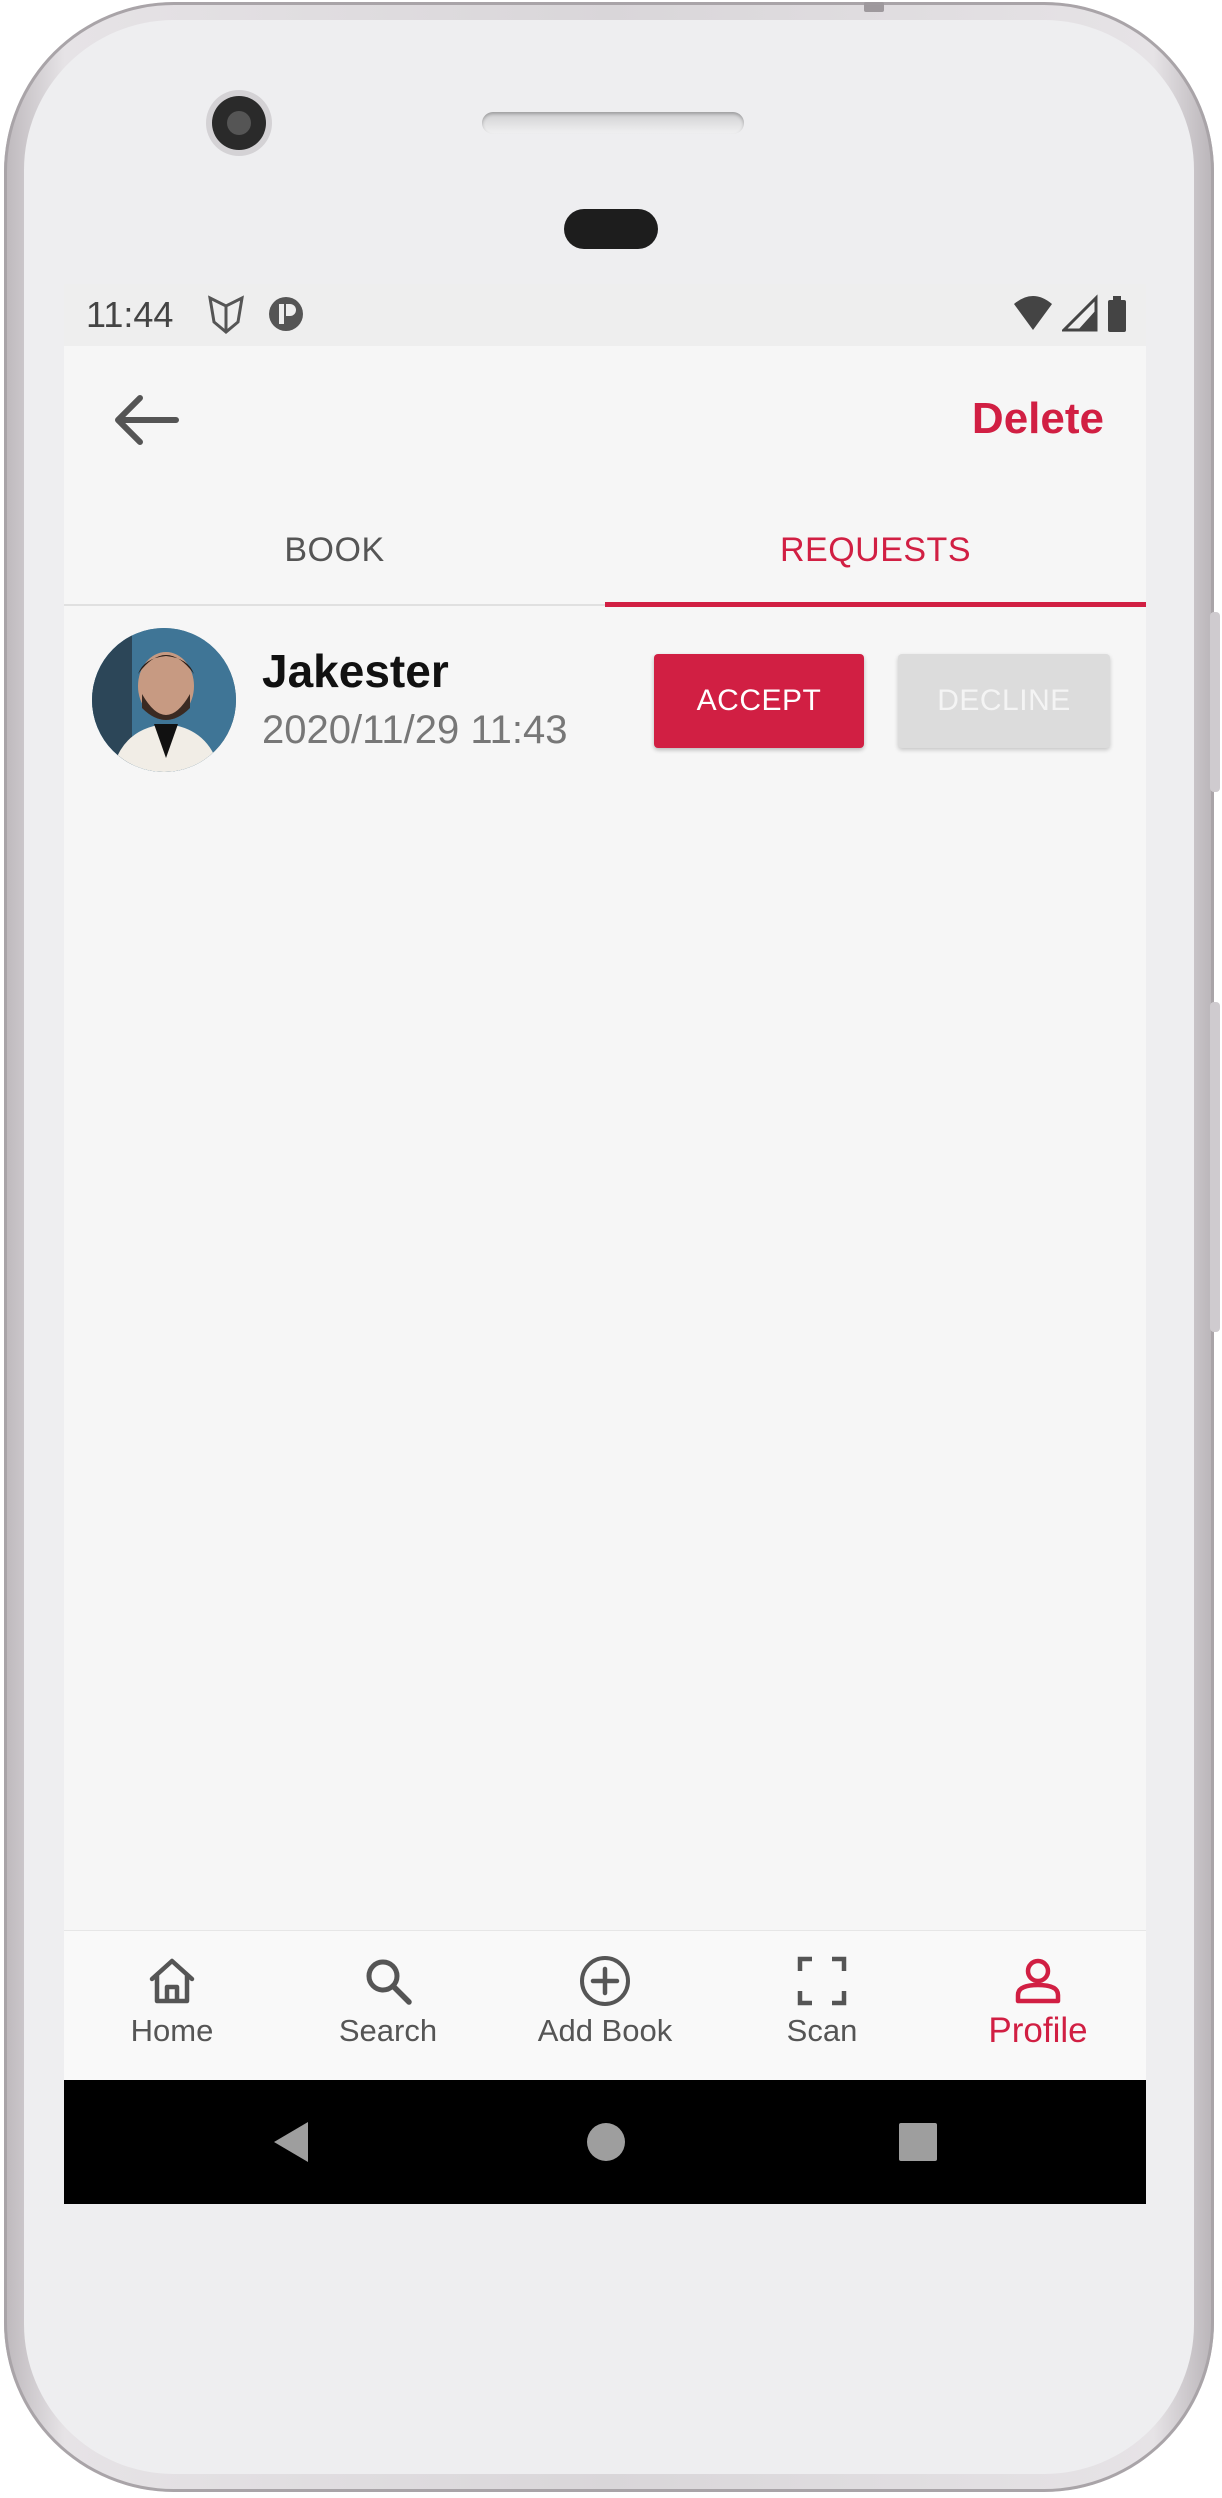  What do you see at coordinates (292, 2142) in the screenshot?
I see `back-triangle-icon` at bounding box center [292, 2142].